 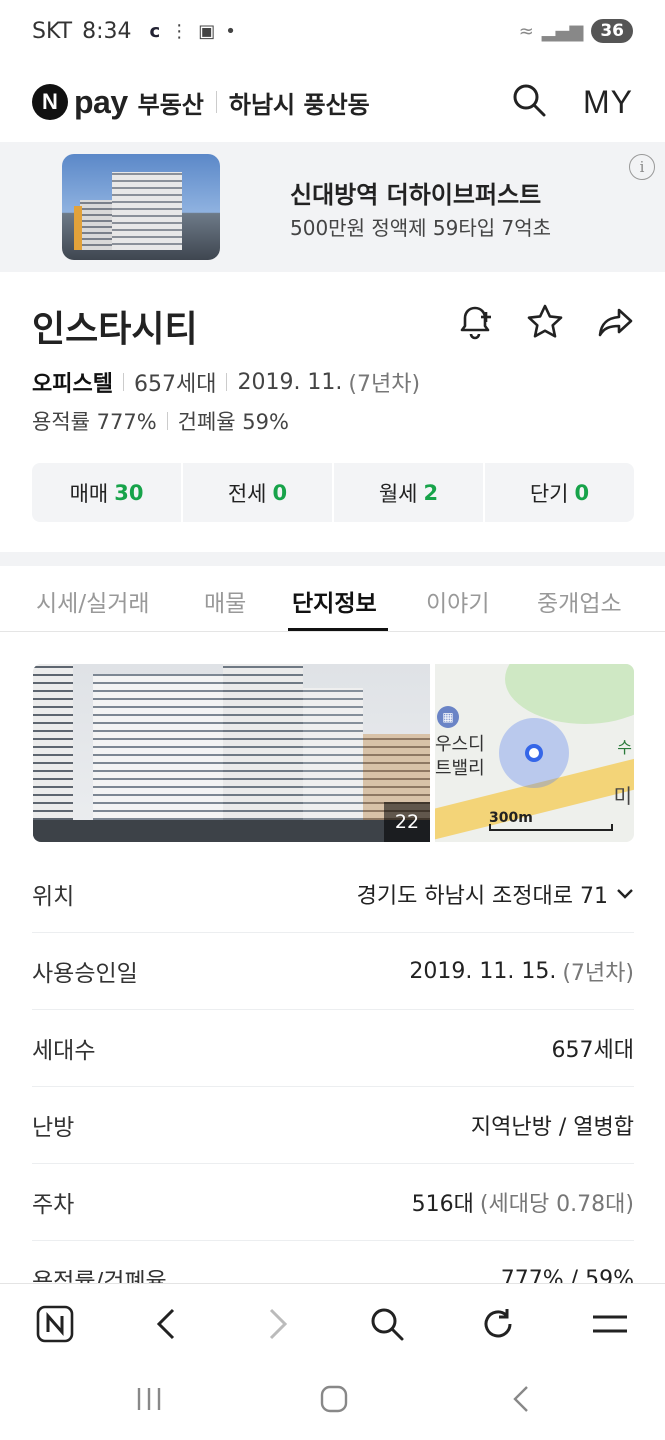 What do you see at coordinates (333, 1048) in the screenshot?
I see `info-row-households: 세대수 657세대` at bounding box center [333, 1048].